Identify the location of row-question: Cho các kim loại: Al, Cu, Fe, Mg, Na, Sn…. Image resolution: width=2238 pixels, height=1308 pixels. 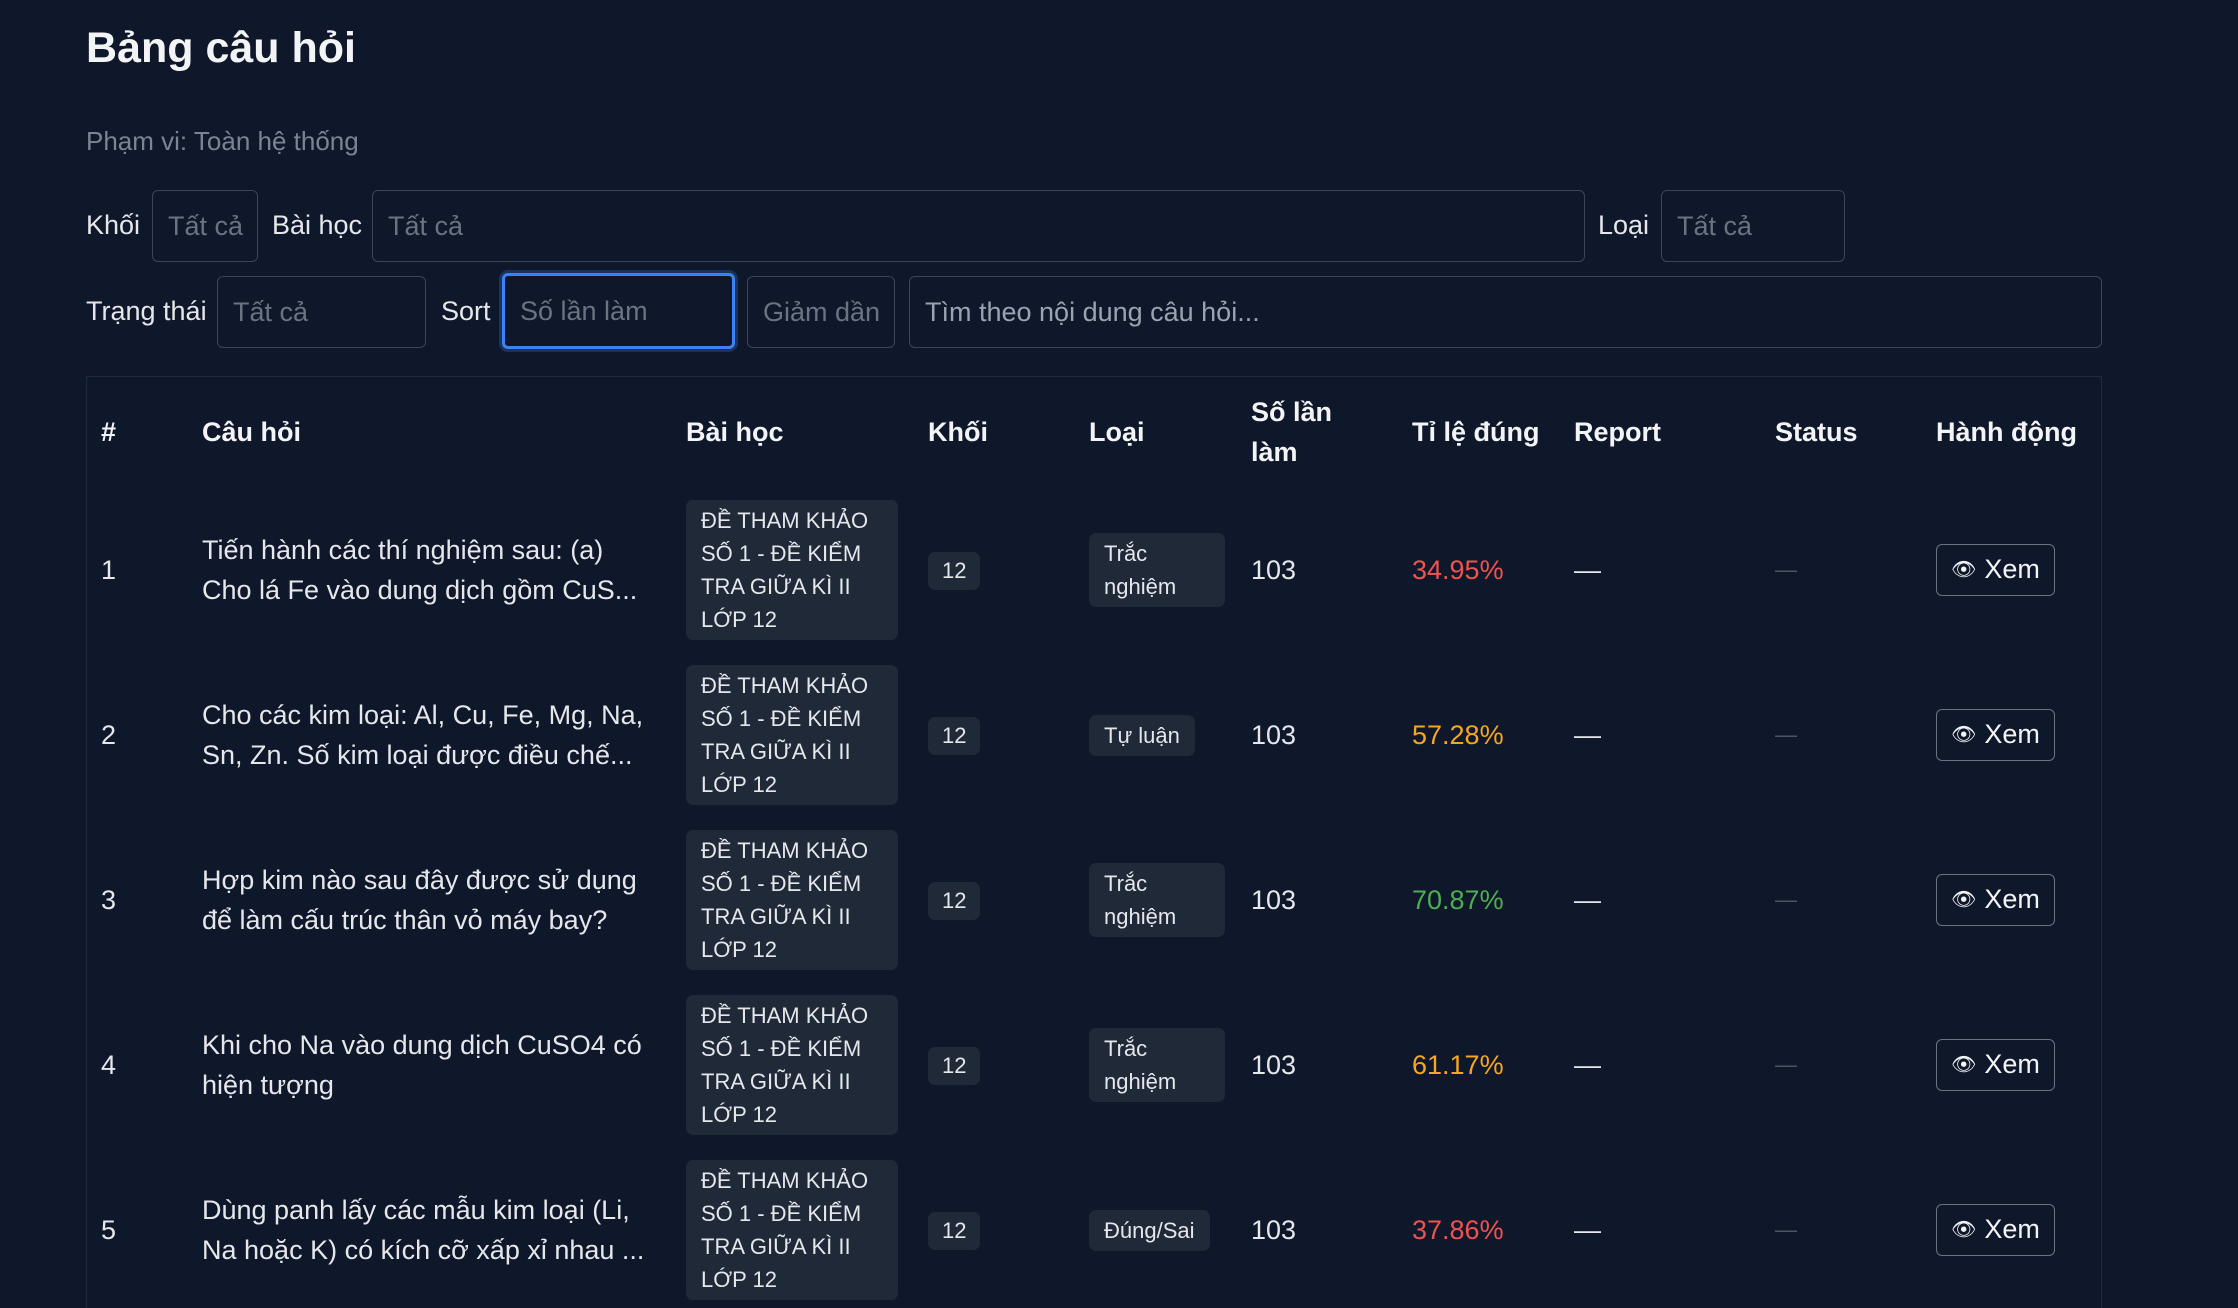
(430, 734).